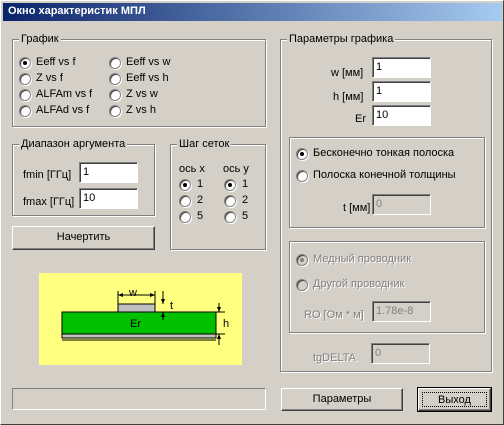 Image resolution: width=504 pixels, height=425 pixels. I want to click on graph-option-label: Z vs h, so click(141, 110).